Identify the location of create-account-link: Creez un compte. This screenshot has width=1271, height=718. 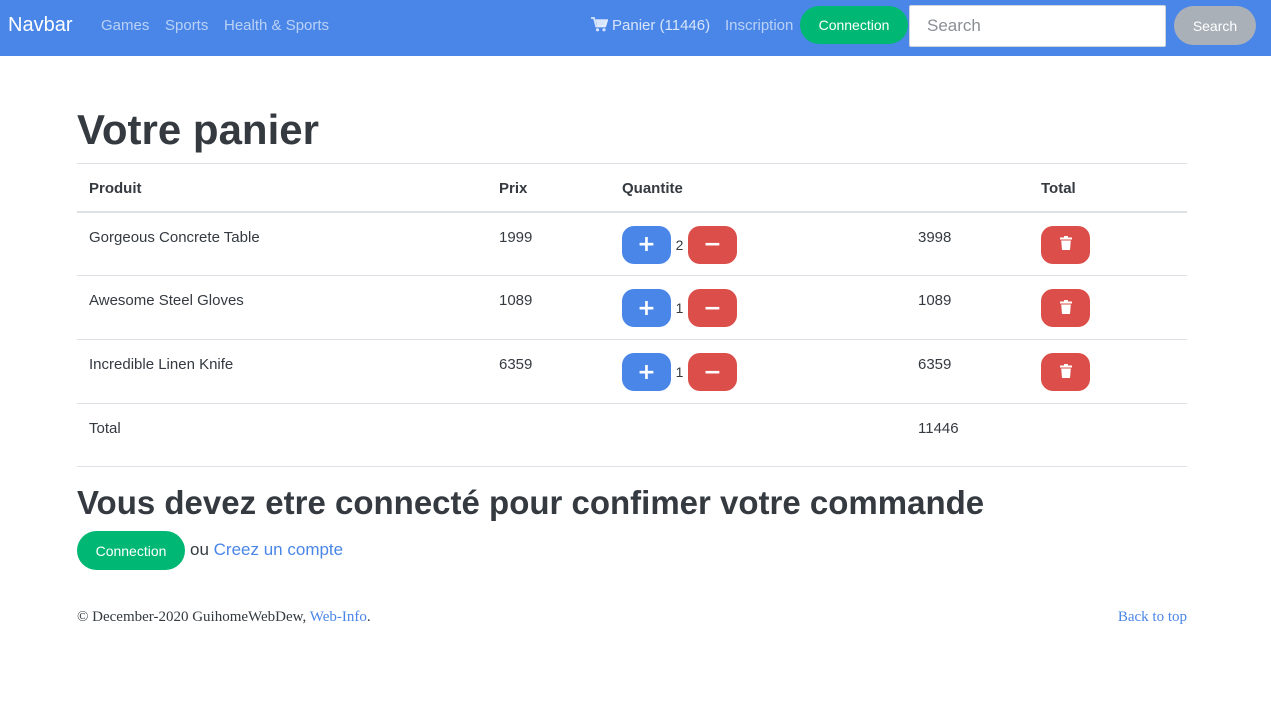
(278, 549).